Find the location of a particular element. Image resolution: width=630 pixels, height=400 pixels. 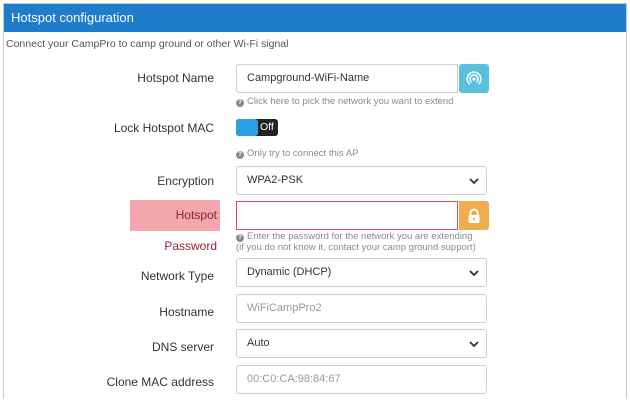

panel-title: Hotspot configuration is located at coordinates (315, 18).